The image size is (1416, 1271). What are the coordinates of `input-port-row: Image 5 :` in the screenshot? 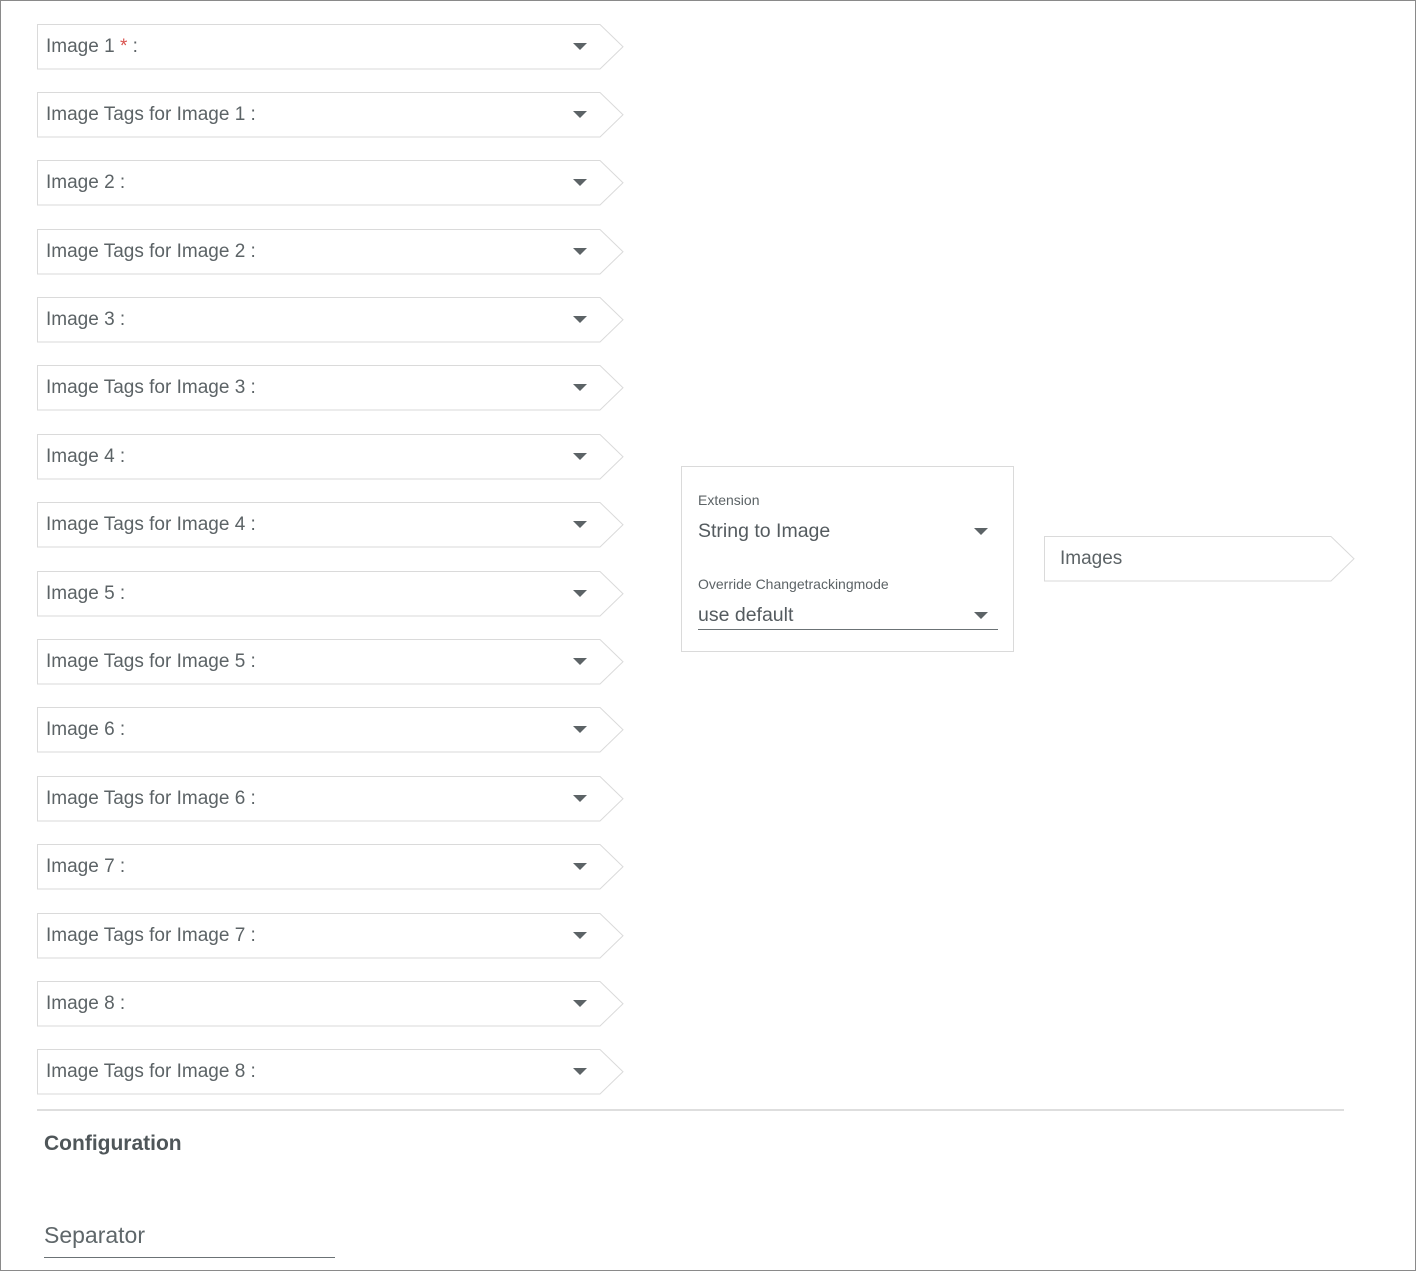 It's located at (330, 594).